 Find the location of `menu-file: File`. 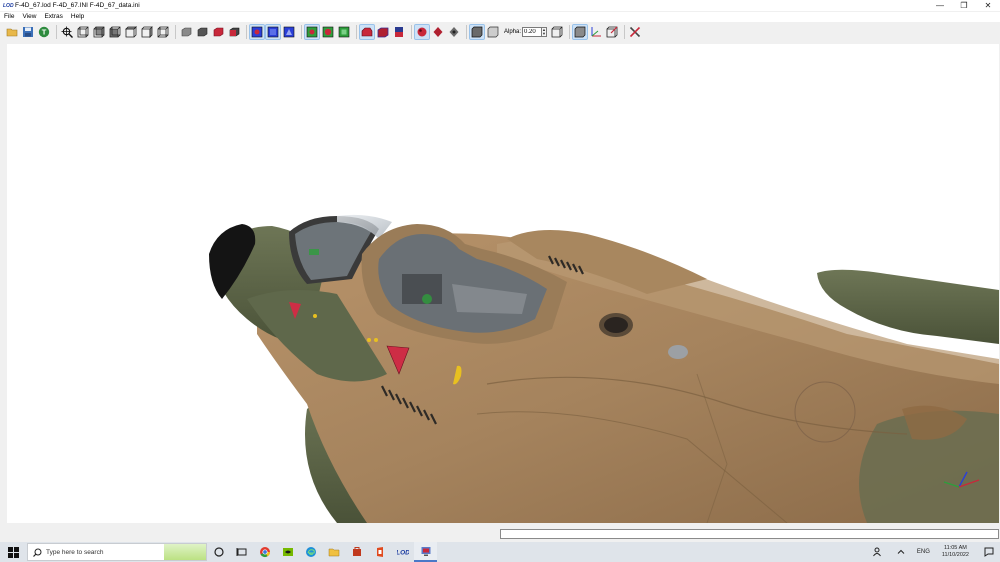

menu-file: File is located at coordinates (9, 17).